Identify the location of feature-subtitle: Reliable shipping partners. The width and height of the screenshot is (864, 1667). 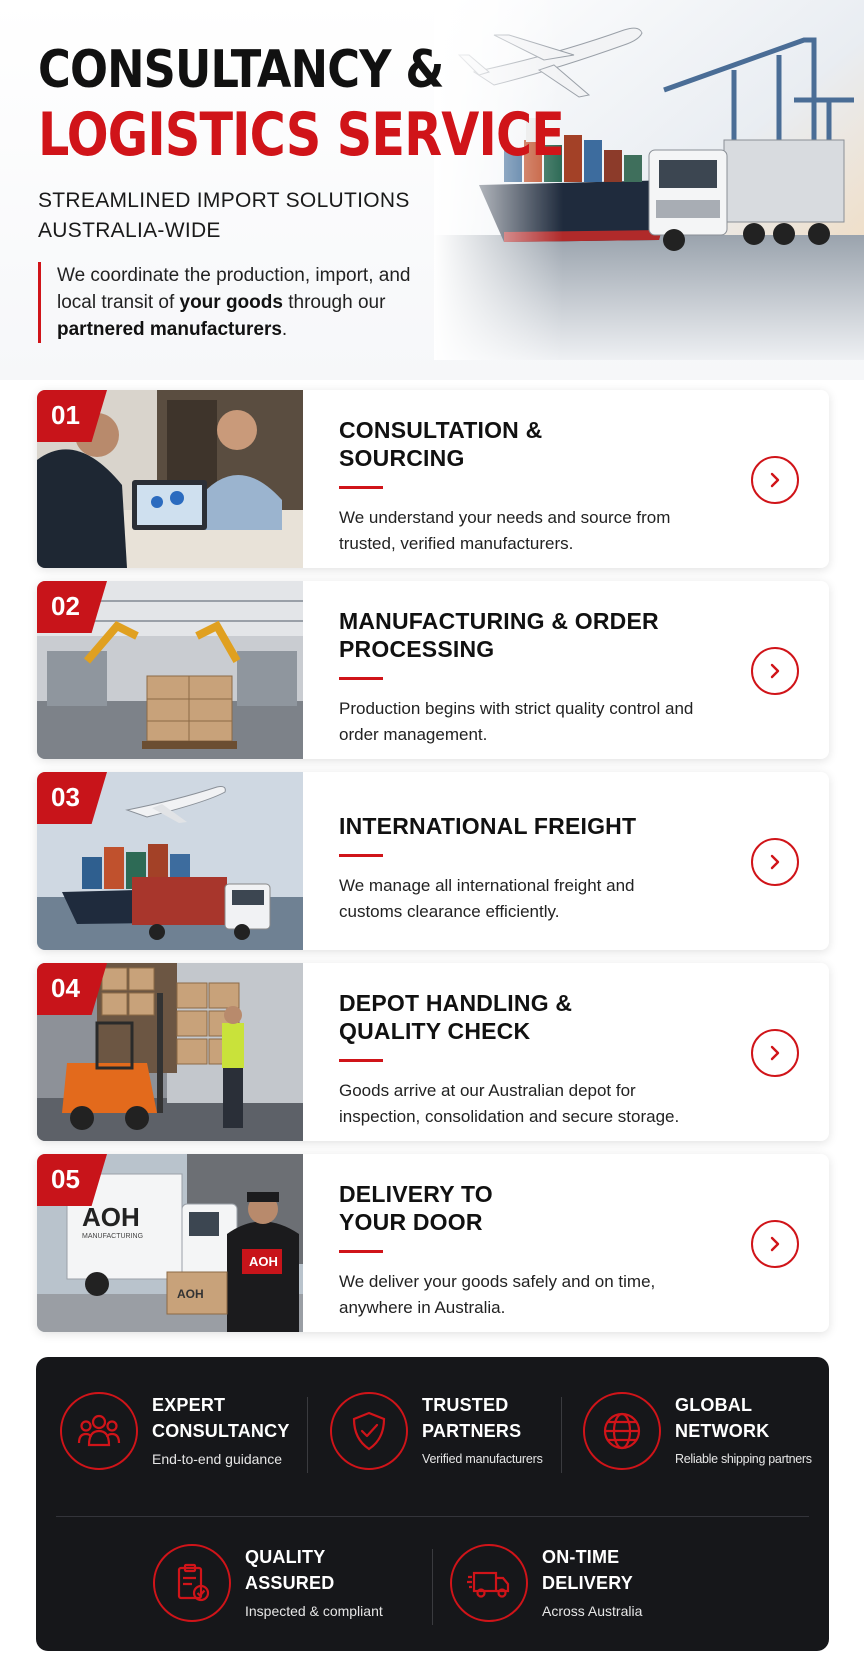
(743, 1459).